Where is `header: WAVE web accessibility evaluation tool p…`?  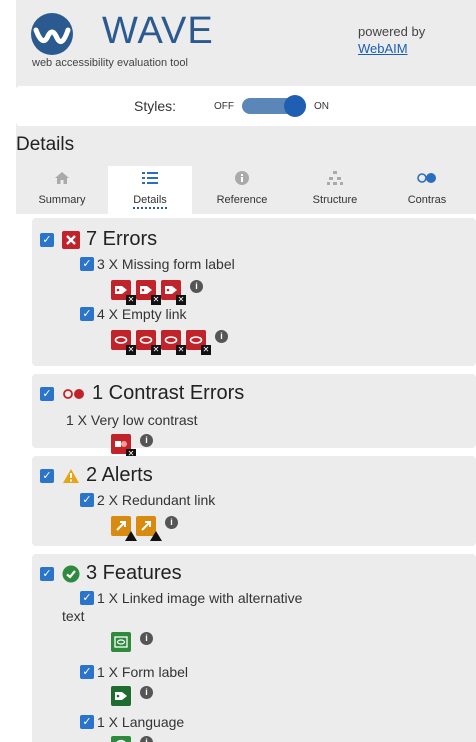 header: WAVE web accessibility evaluation tool p… is located at coordinates (246, 42).